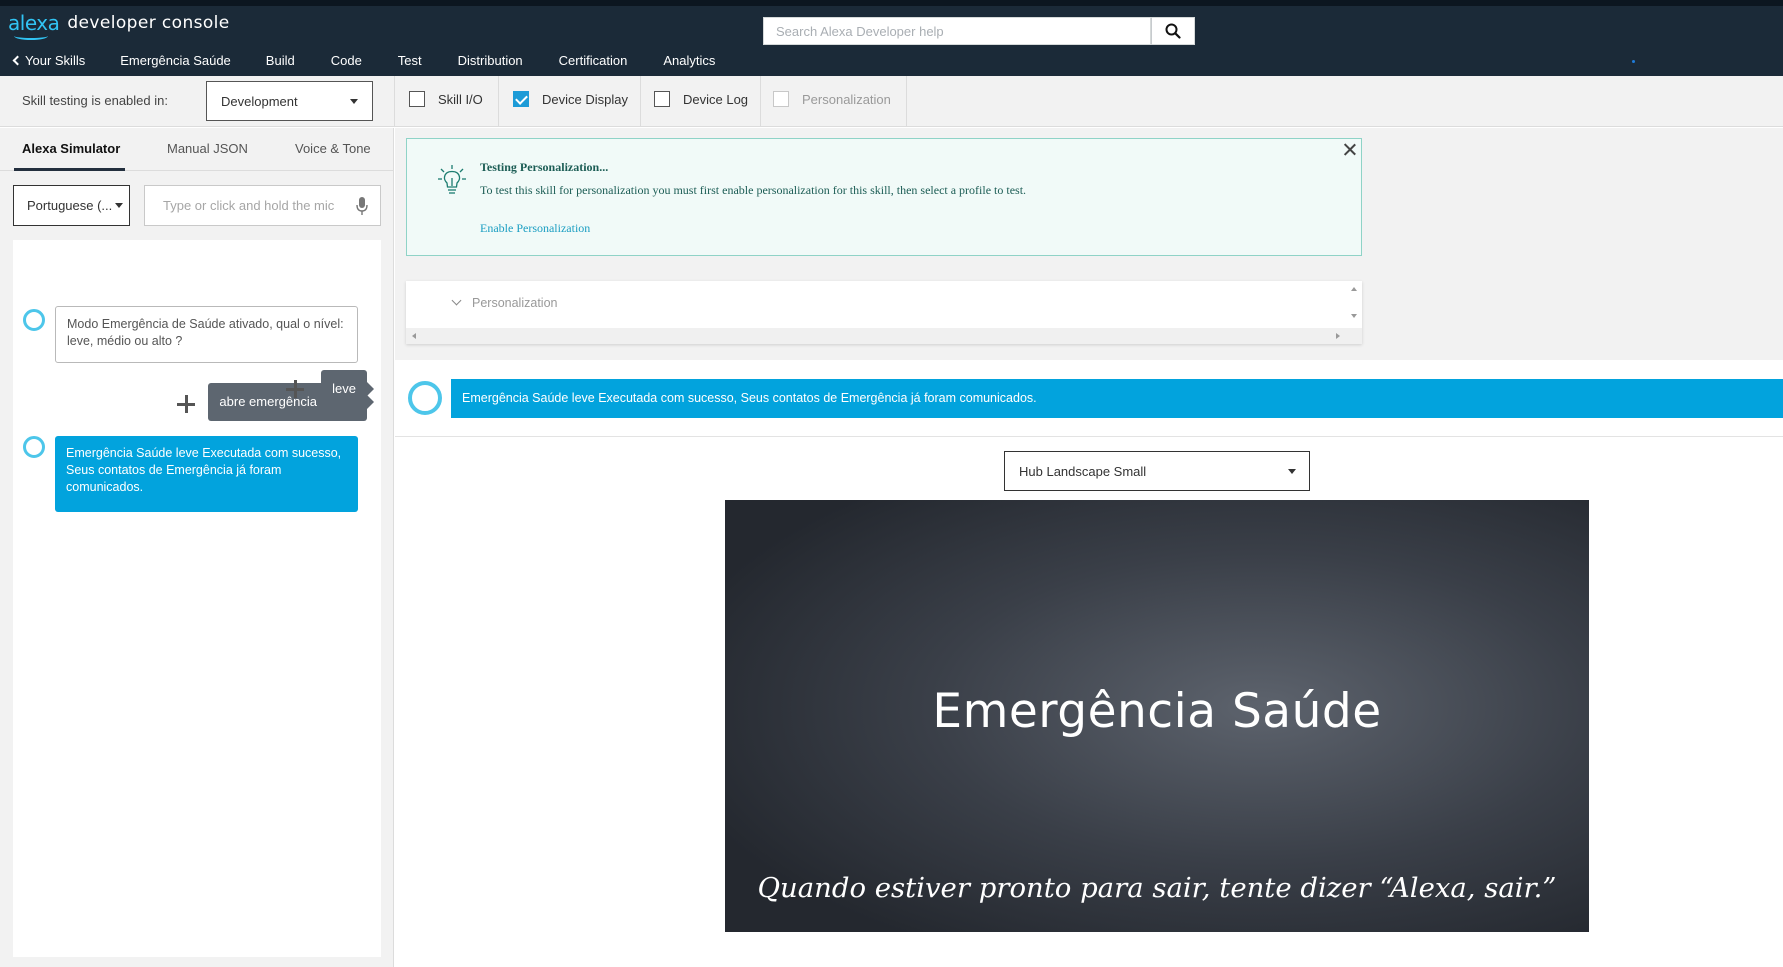 The width and height of the screenshot is (1783, 967). I want to click on search-button, so click(1173, 31).